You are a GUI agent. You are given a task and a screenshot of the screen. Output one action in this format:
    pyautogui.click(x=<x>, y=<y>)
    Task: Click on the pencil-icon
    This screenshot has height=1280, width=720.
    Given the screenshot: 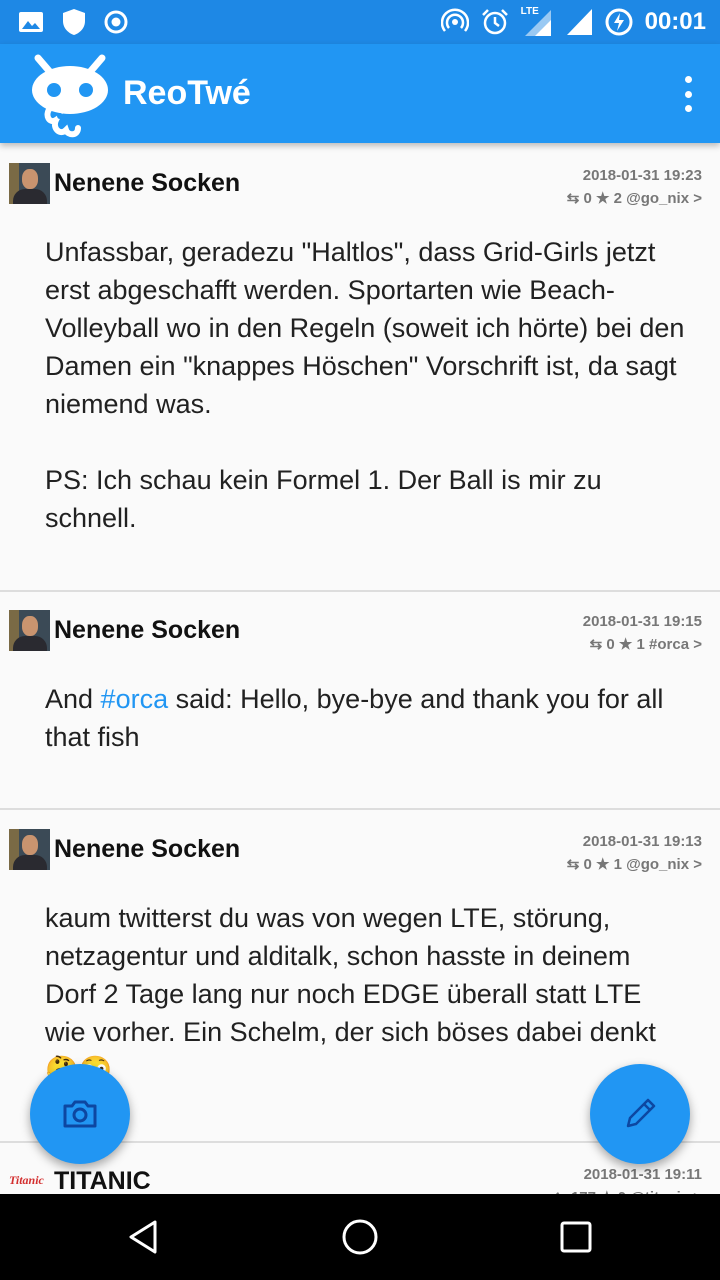 What is the action you would take?
    pyautogui.click(x=641, y=1113)
    